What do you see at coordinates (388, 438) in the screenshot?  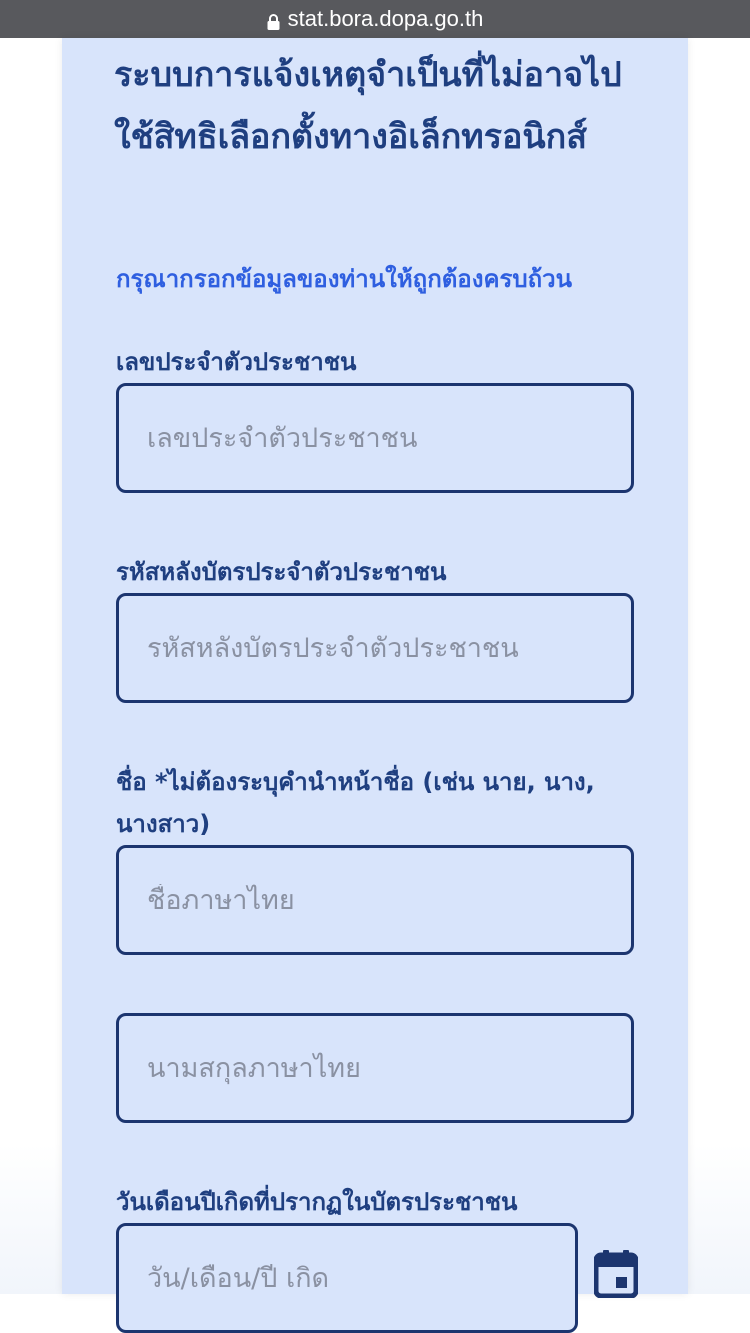 I see `id-card-input` at bounding box center [388, 438].